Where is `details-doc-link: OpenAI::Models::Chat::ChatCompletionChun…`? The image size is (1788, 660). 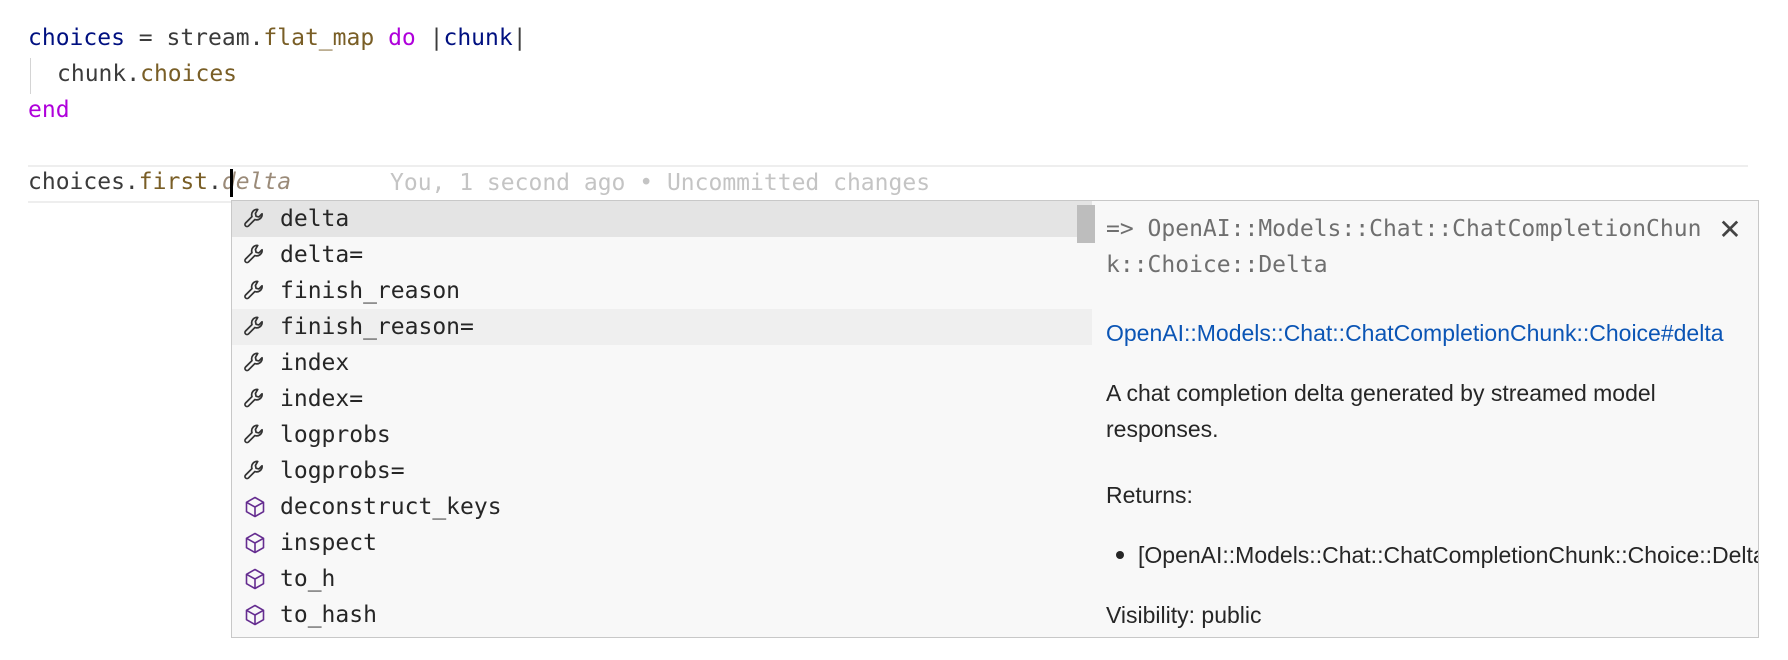
details-doc-link: OpenAI::Models::Chat::ChatCompletionChun… is located at coordinates (1415, 333).